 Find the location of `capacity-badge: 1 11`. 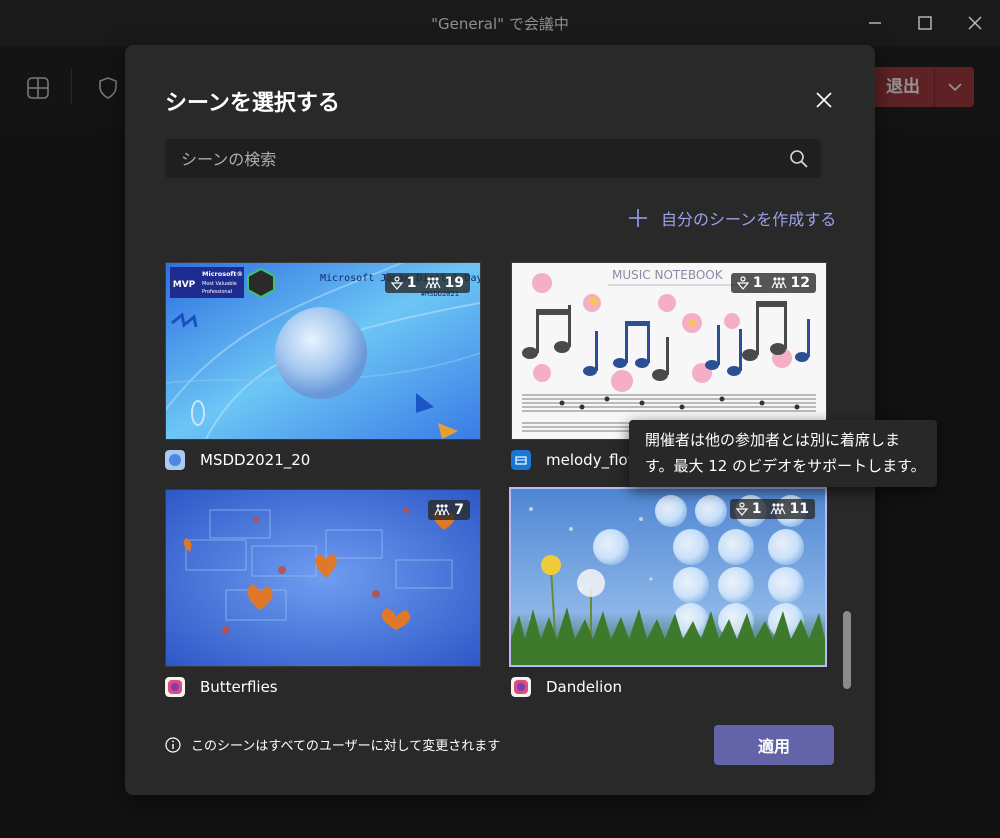

capacity-badge: 1 11 is located at coordinates (772, 509).